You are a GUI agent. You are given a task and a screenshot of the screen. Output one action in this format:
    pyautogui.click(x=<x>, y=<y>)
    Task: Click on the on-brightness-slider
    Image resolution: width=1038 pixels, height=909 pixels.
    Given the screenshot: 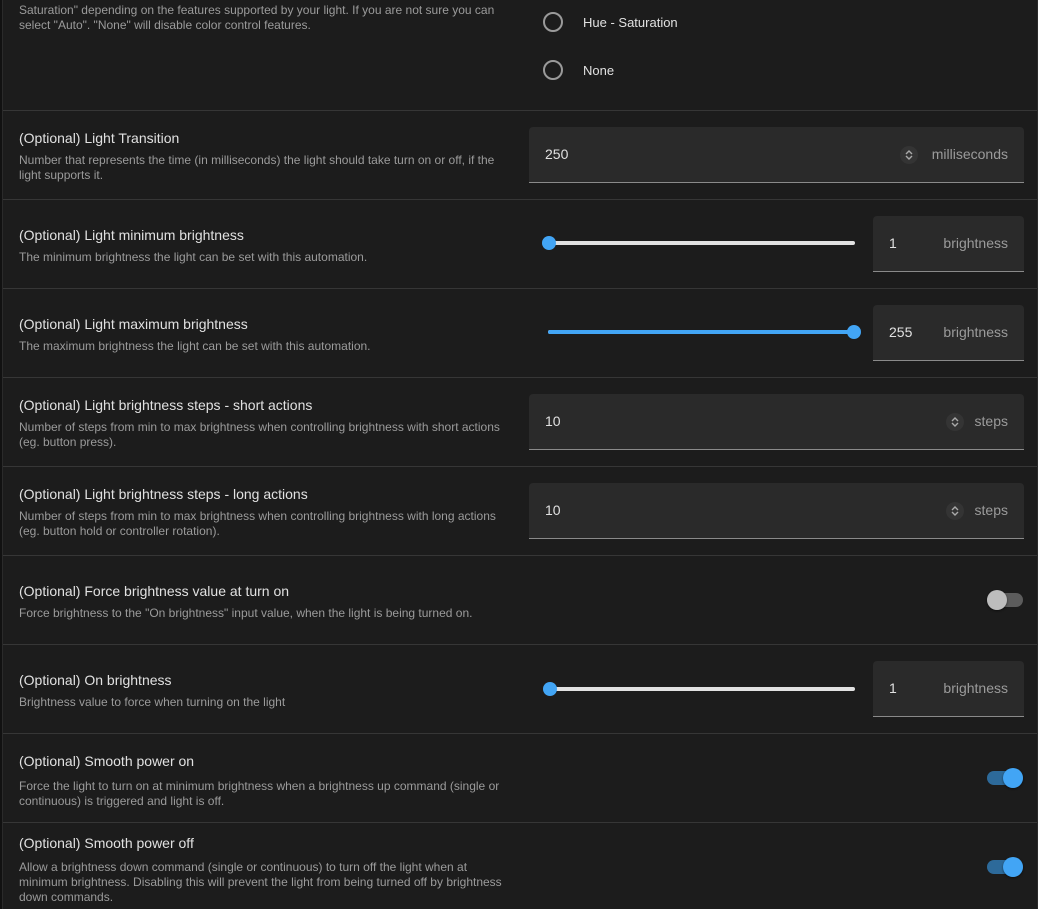 What is the action you would take?
    pyautogui.click(x=699, y=689)
    